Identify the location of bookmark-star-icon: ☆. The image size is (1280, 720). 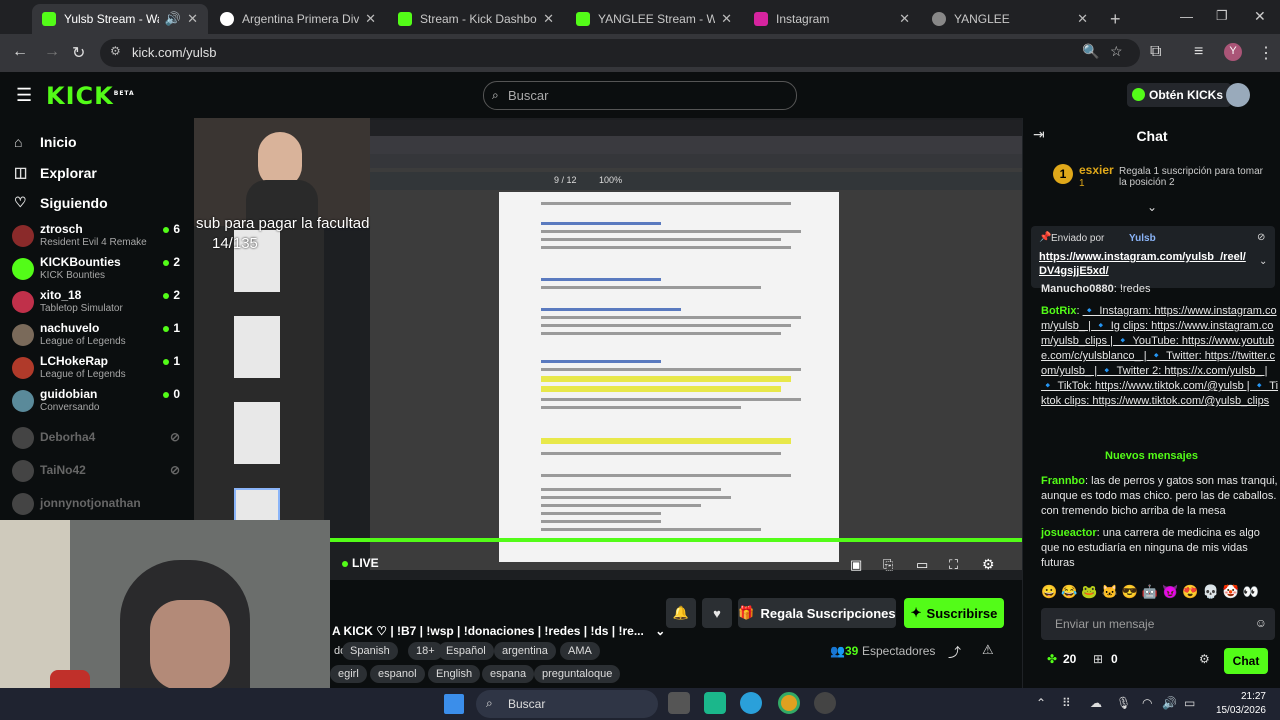
(1116, 51).